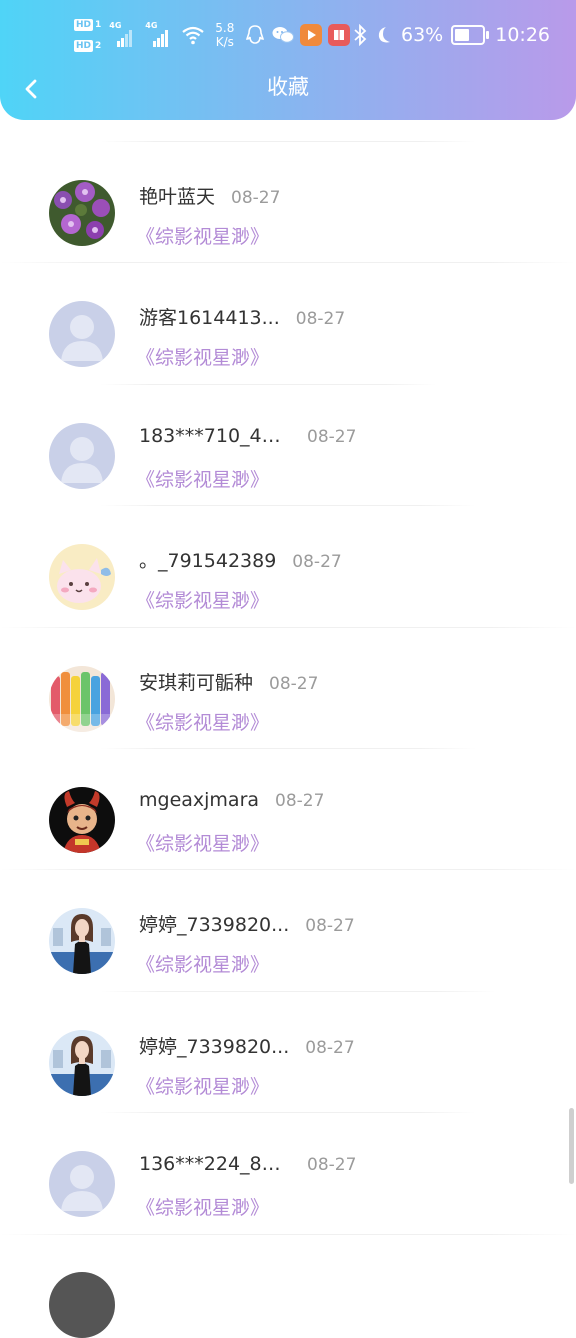  I want to click on name-line: 183***710_44... 08-27, so click(247, 440).